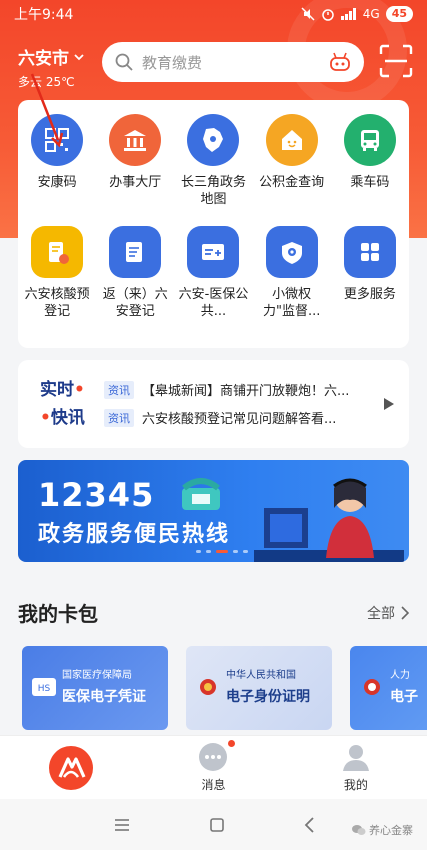 Image resolution: width=427 pixels, height=850 pixels. I want to click on status-time: 上午9:44, so click(44, 15).